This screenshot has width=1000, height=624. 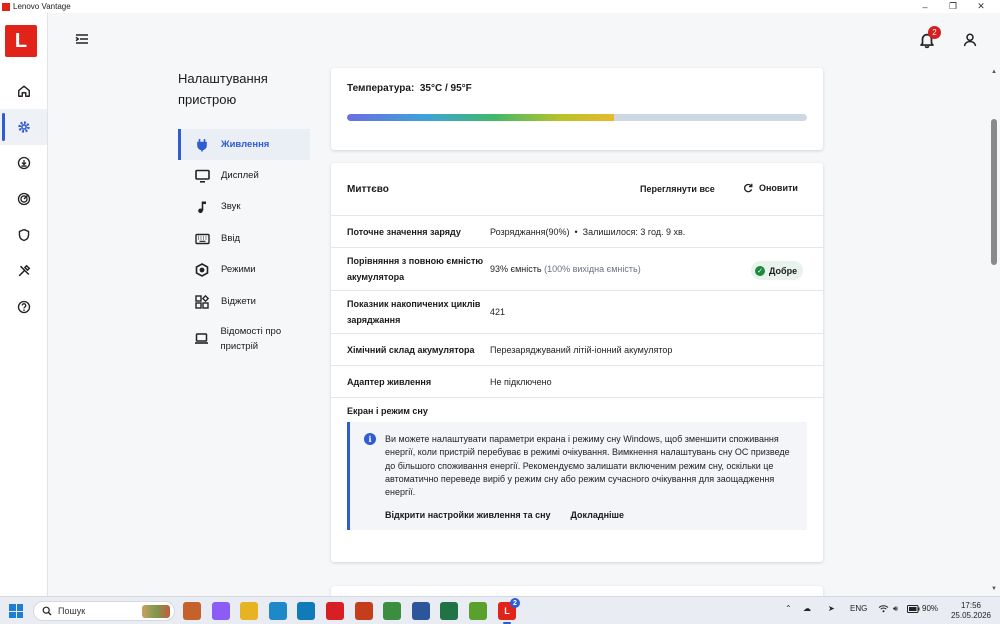 What do you see at coordinates (598, 515) in the screenshot?
I see `learn-more-link: Докладніше` at bounding box center [598, 515].